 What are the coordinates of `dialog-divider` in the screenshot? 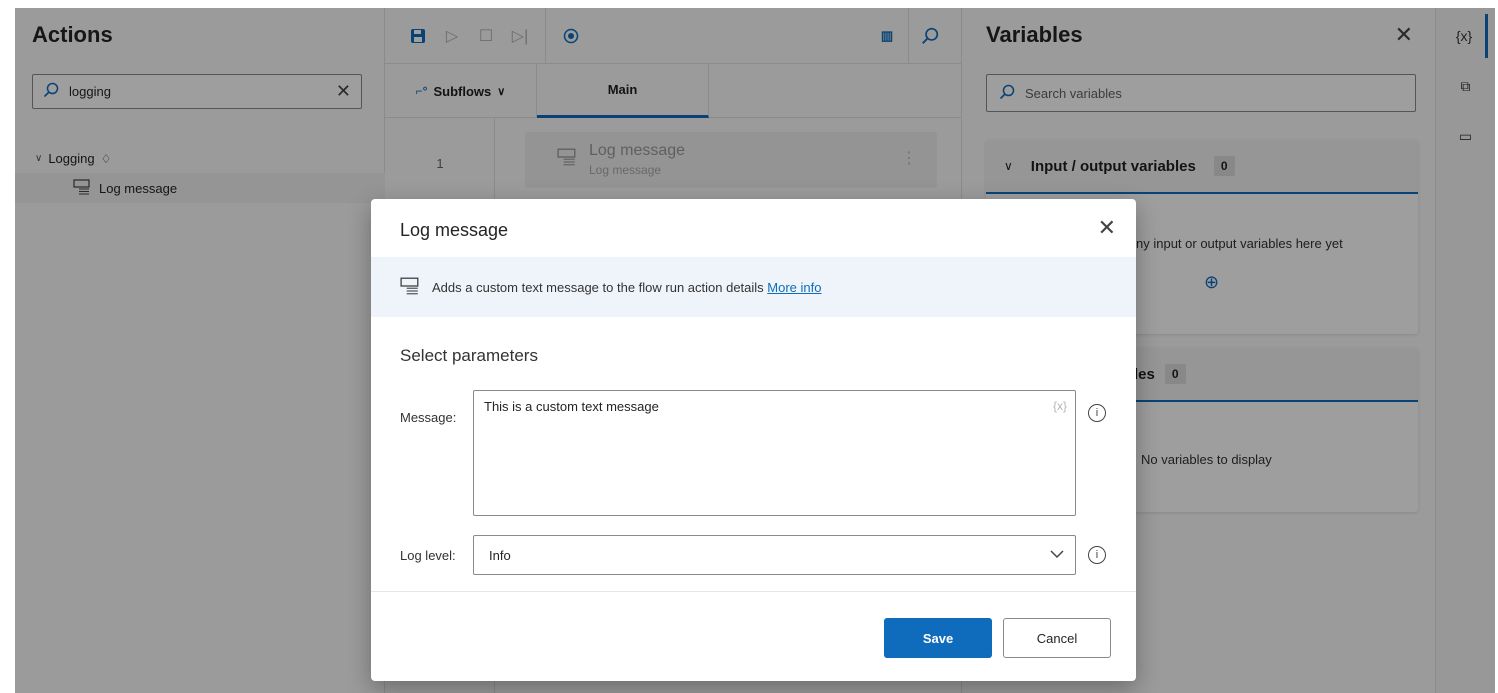 It's located at (753, 591).